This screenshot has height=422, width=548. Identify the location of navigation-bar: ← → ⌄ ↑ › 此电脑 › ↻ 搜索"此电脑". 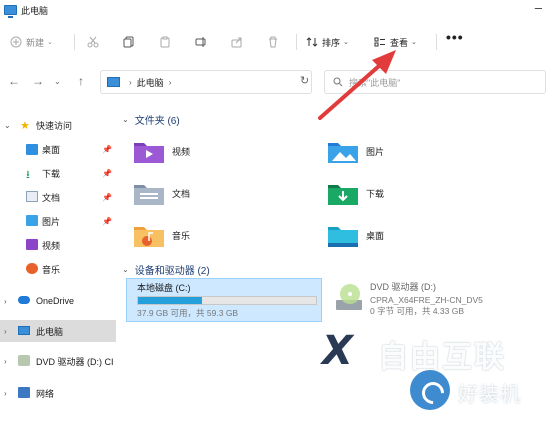
(274, 82).